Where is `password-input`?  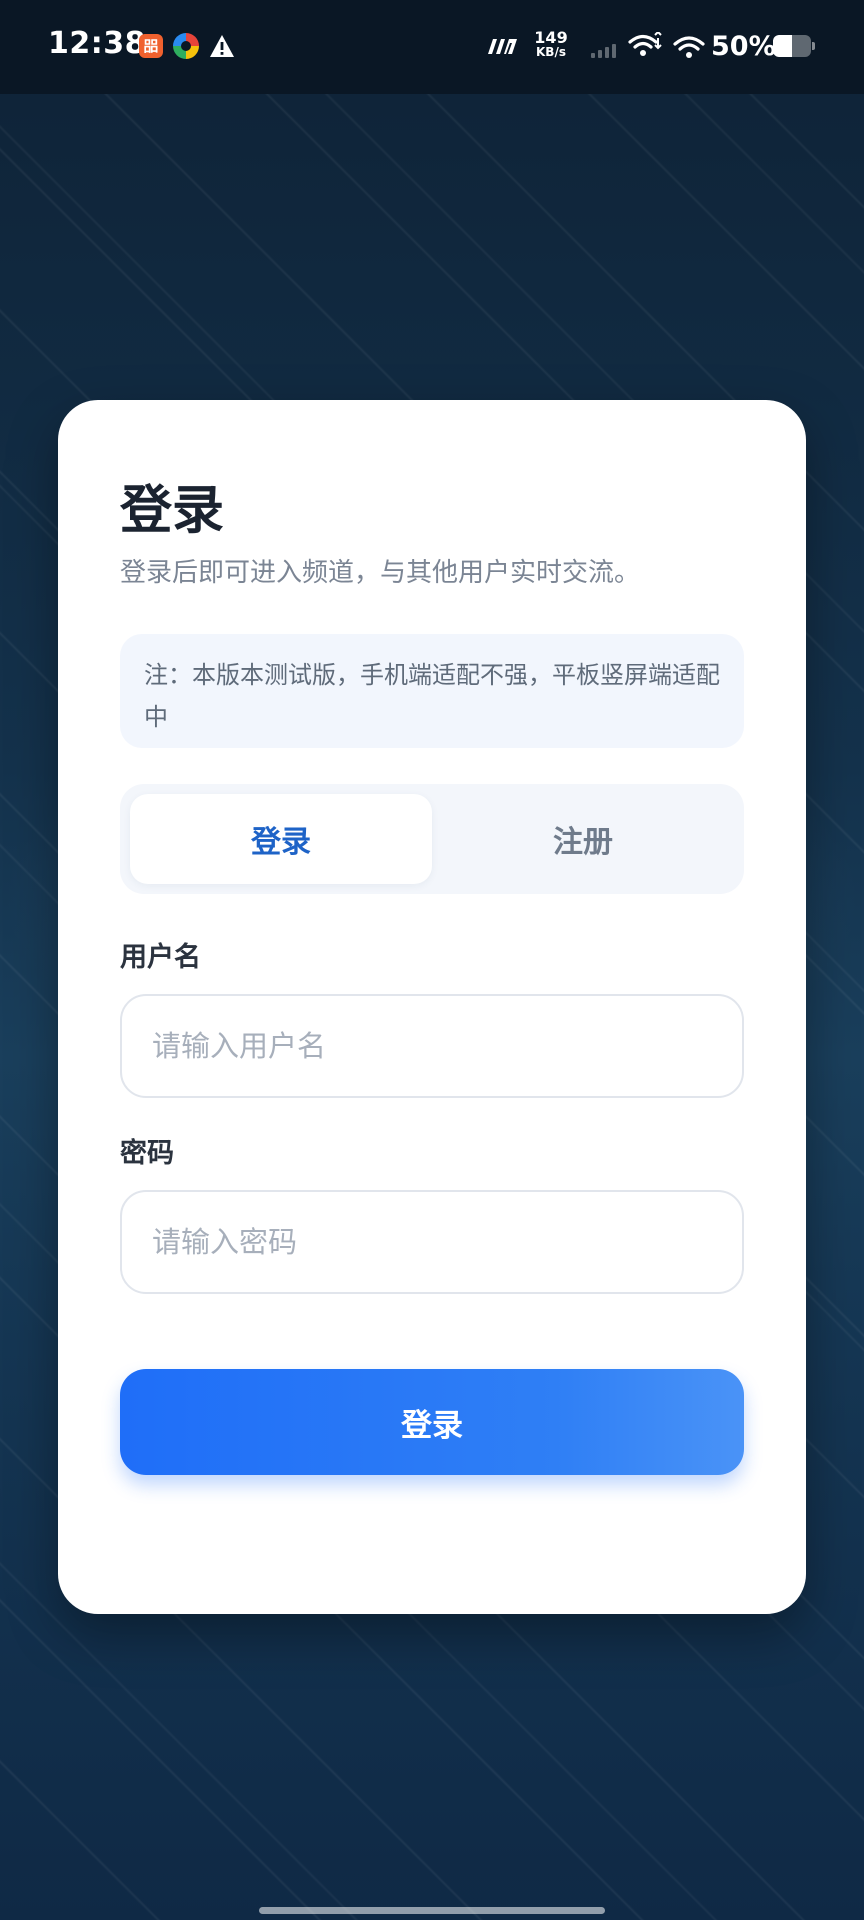 password-input is located at coordinates (432, 1242).